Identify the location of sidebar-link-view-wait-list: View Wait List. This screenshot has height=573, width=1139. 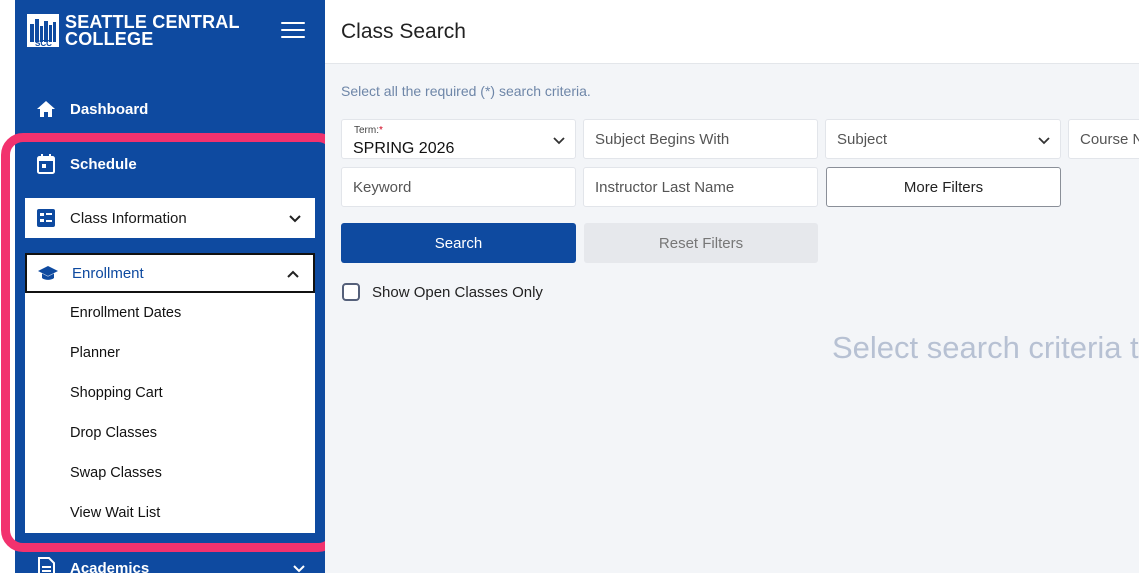
(170, 513).